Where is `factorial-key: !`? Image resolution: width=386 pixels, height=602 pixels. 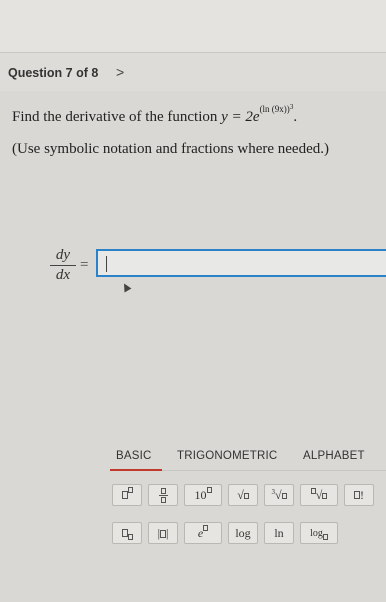 factorial-key: ! is located at coordinates (359, 495).